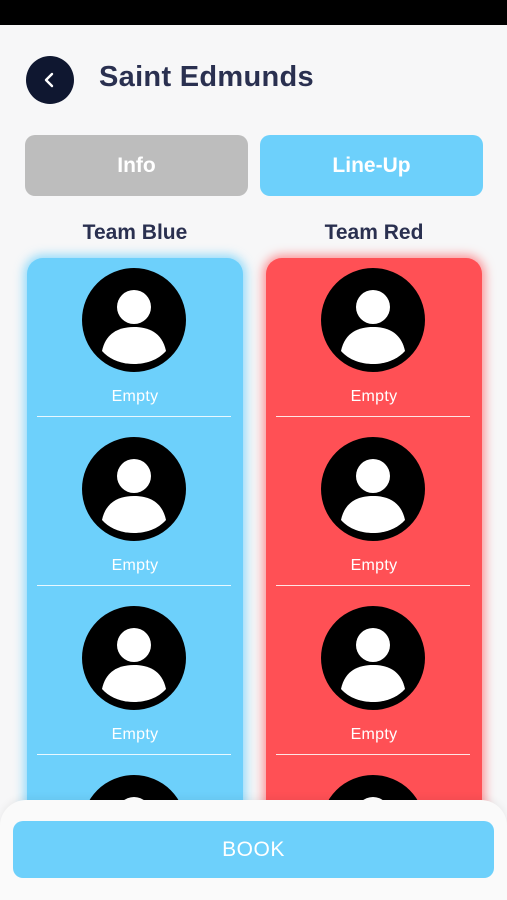 The image size is (507, 900). I want to click on team-blue-slot-2: Empty, so click(135, 511).